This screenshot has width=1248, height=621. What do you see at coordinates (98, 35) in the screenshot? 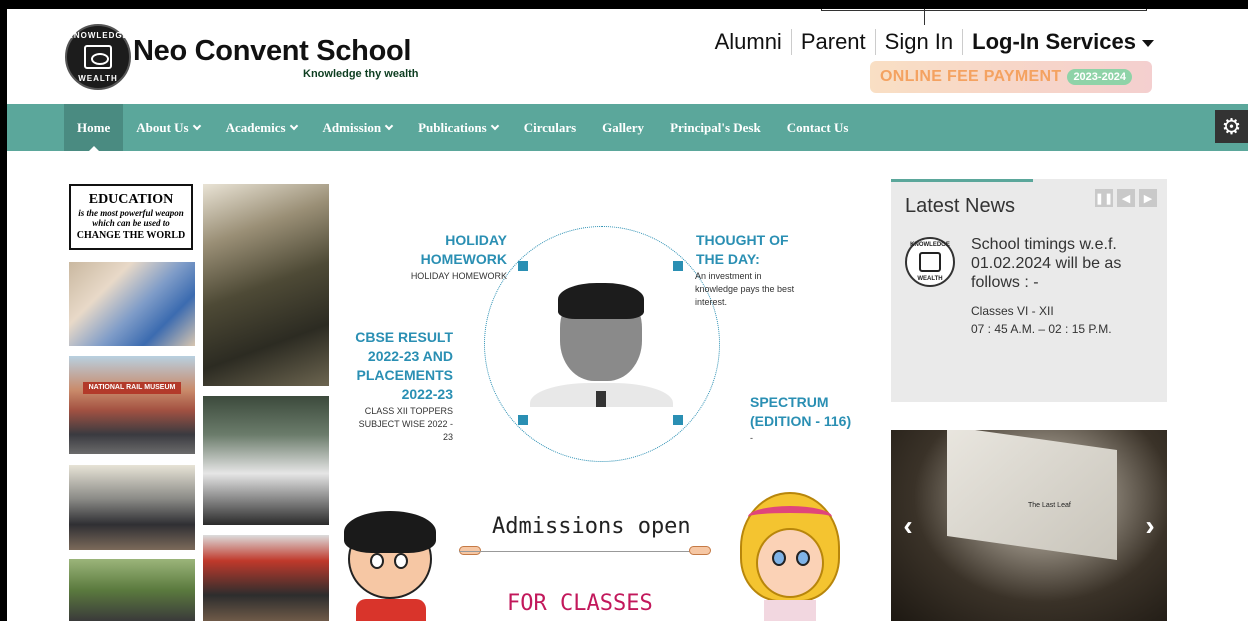
I see `seal-top-text: KNOWLEDGE` at bounding box center [98, 35].